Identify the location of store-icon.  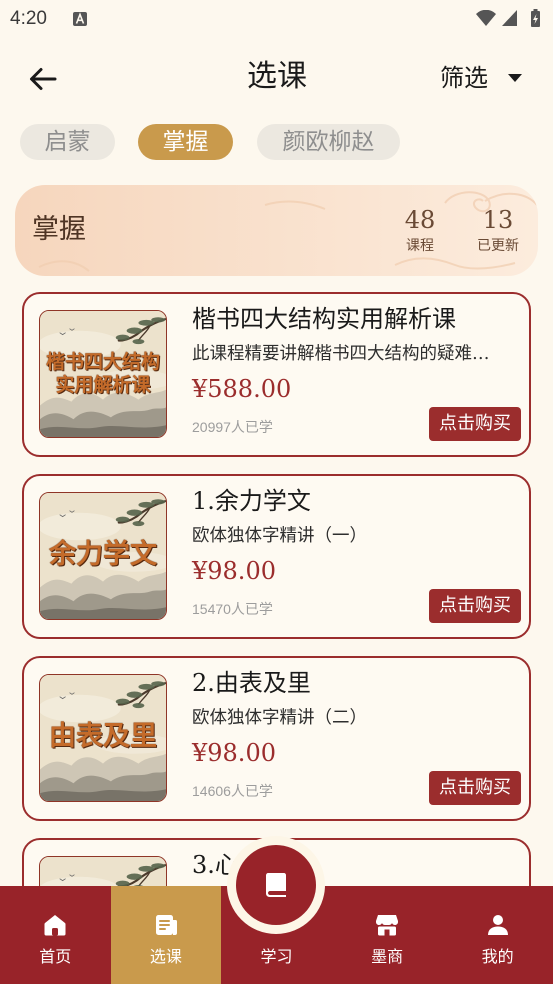
(387, 925).